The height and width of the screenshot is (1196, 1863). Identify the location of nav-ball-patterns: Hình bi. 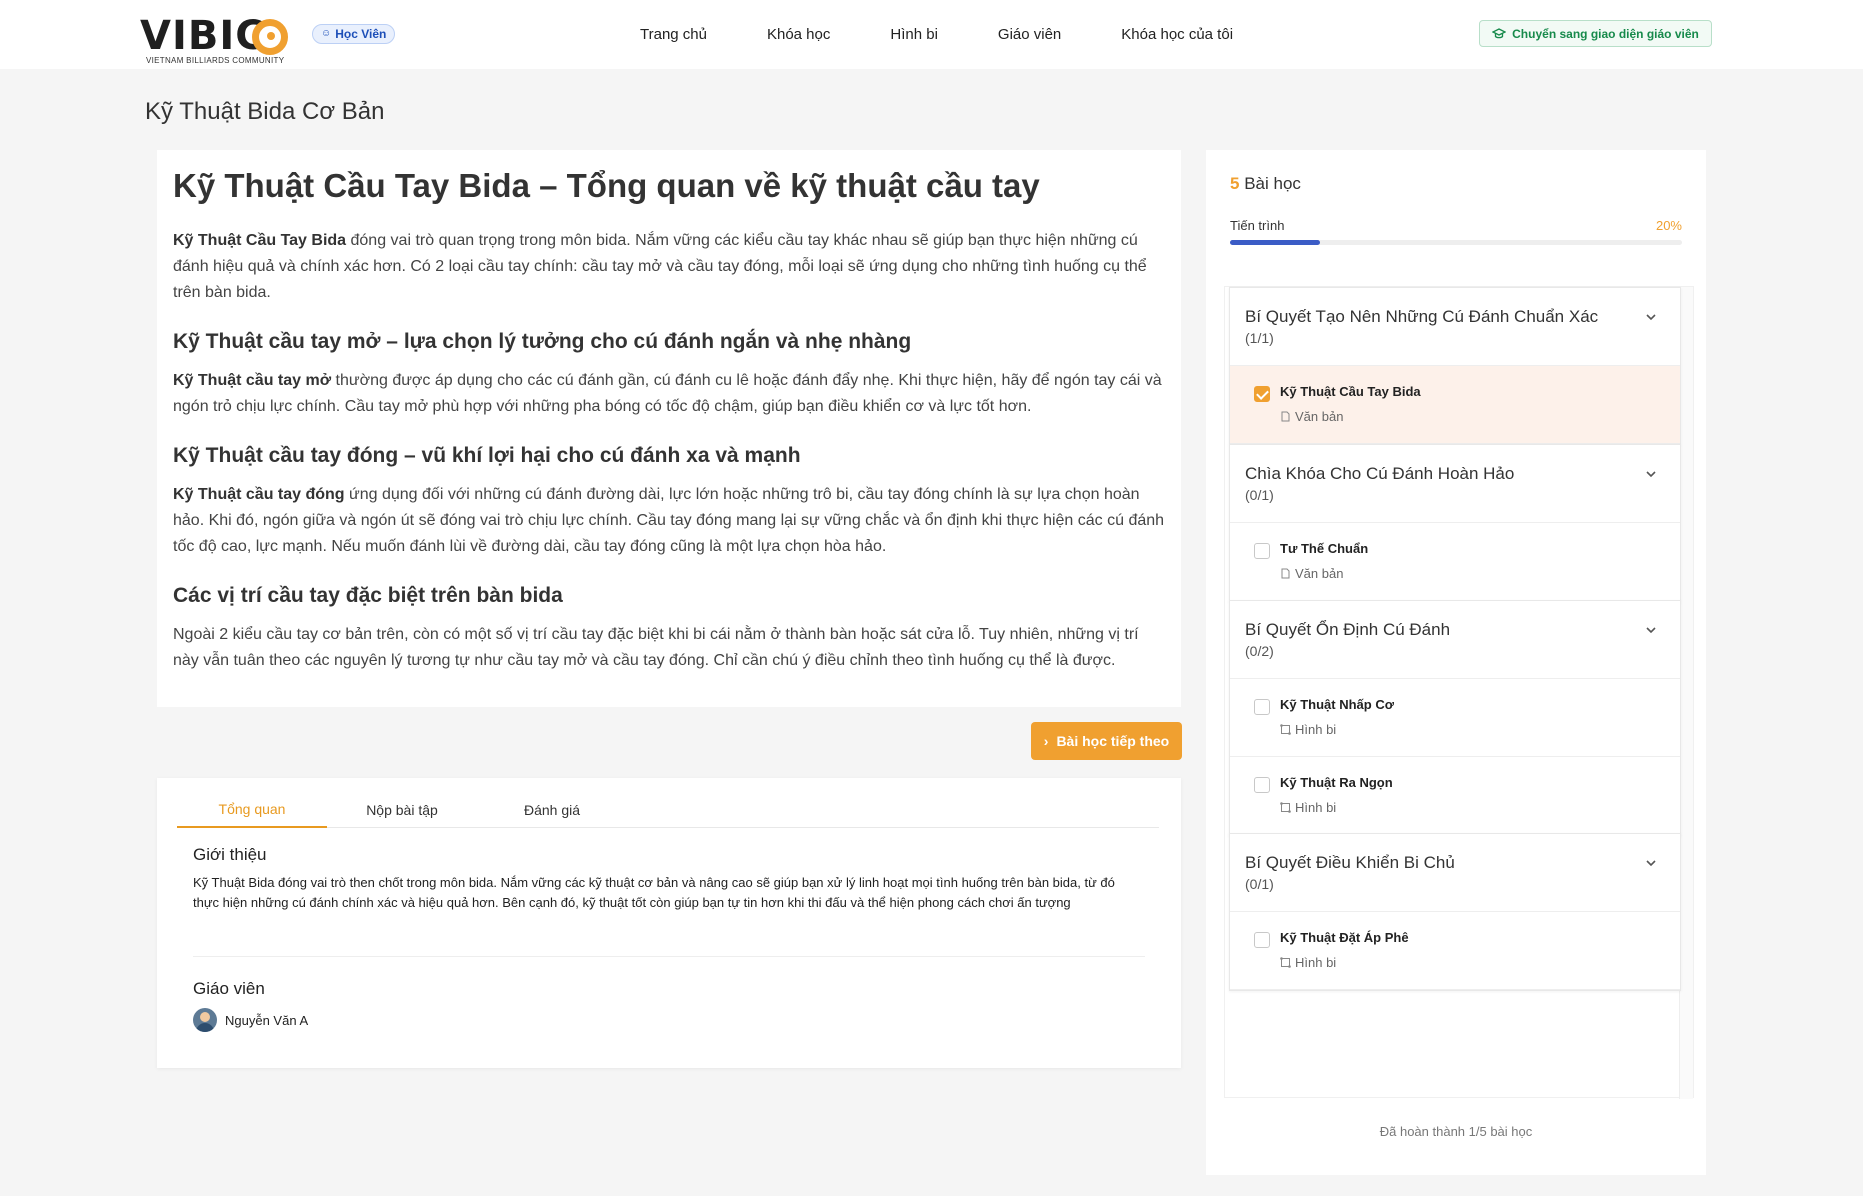
(914, 34).